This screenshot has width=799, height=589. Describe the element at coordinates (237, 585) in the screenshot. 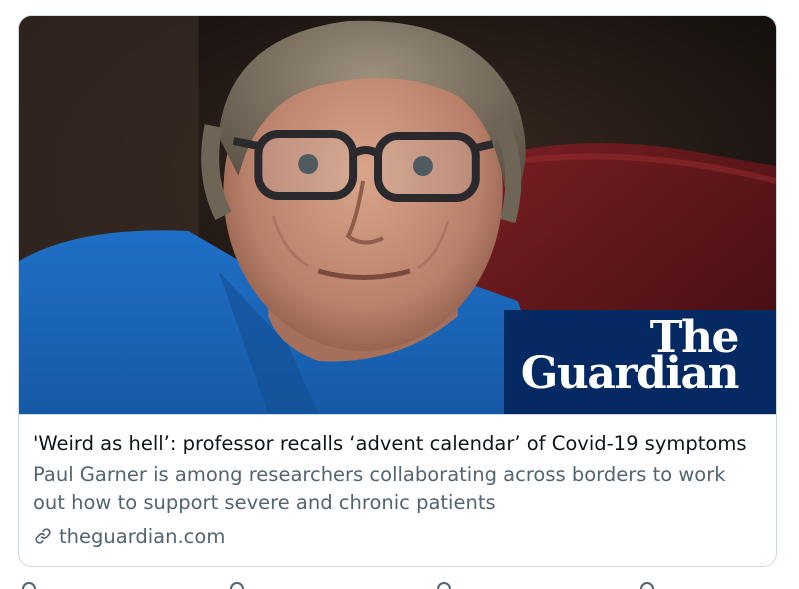

I see `retweet-icon` at that location.